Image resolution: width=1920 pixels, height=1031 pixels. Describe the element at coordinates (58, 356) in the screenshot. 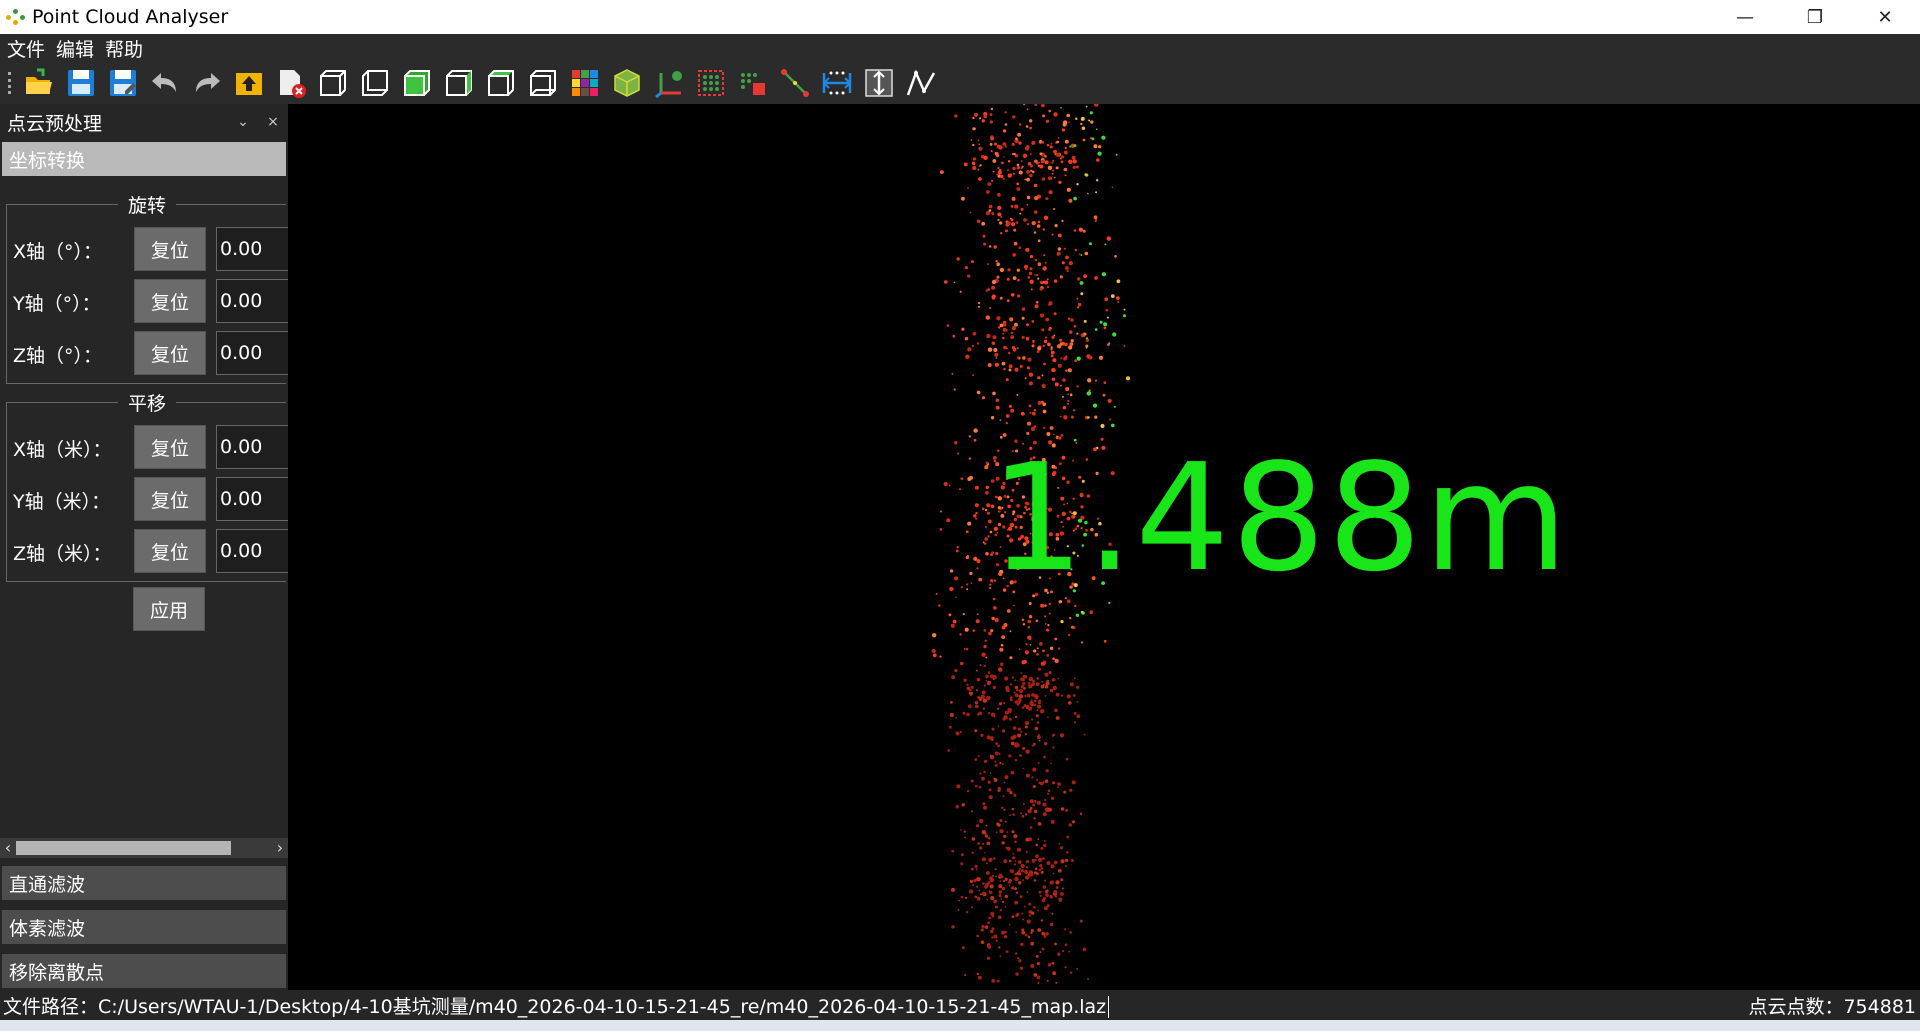

I see `rotation-z-label: Z轴（°）：` at that location.